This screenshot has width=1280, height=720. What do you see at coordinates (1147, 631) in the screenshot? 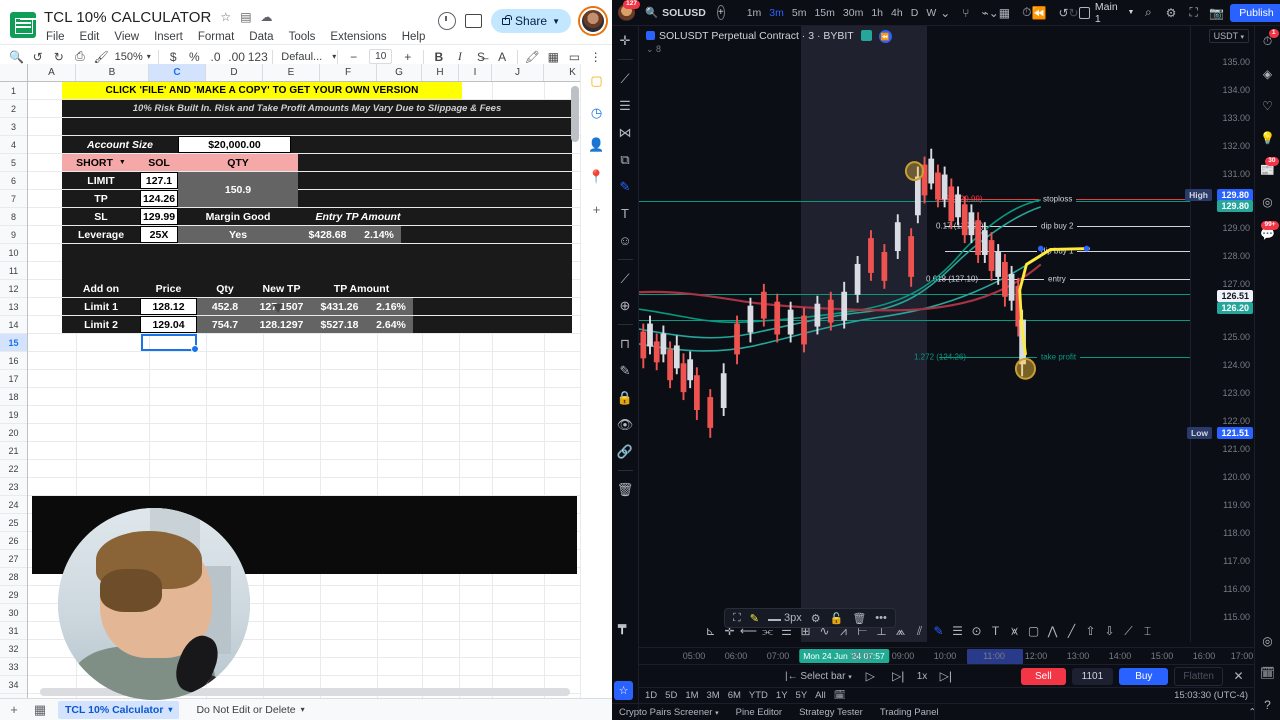
I see `measure-range-icon: ⌶` at bounding box center [1147, 631].